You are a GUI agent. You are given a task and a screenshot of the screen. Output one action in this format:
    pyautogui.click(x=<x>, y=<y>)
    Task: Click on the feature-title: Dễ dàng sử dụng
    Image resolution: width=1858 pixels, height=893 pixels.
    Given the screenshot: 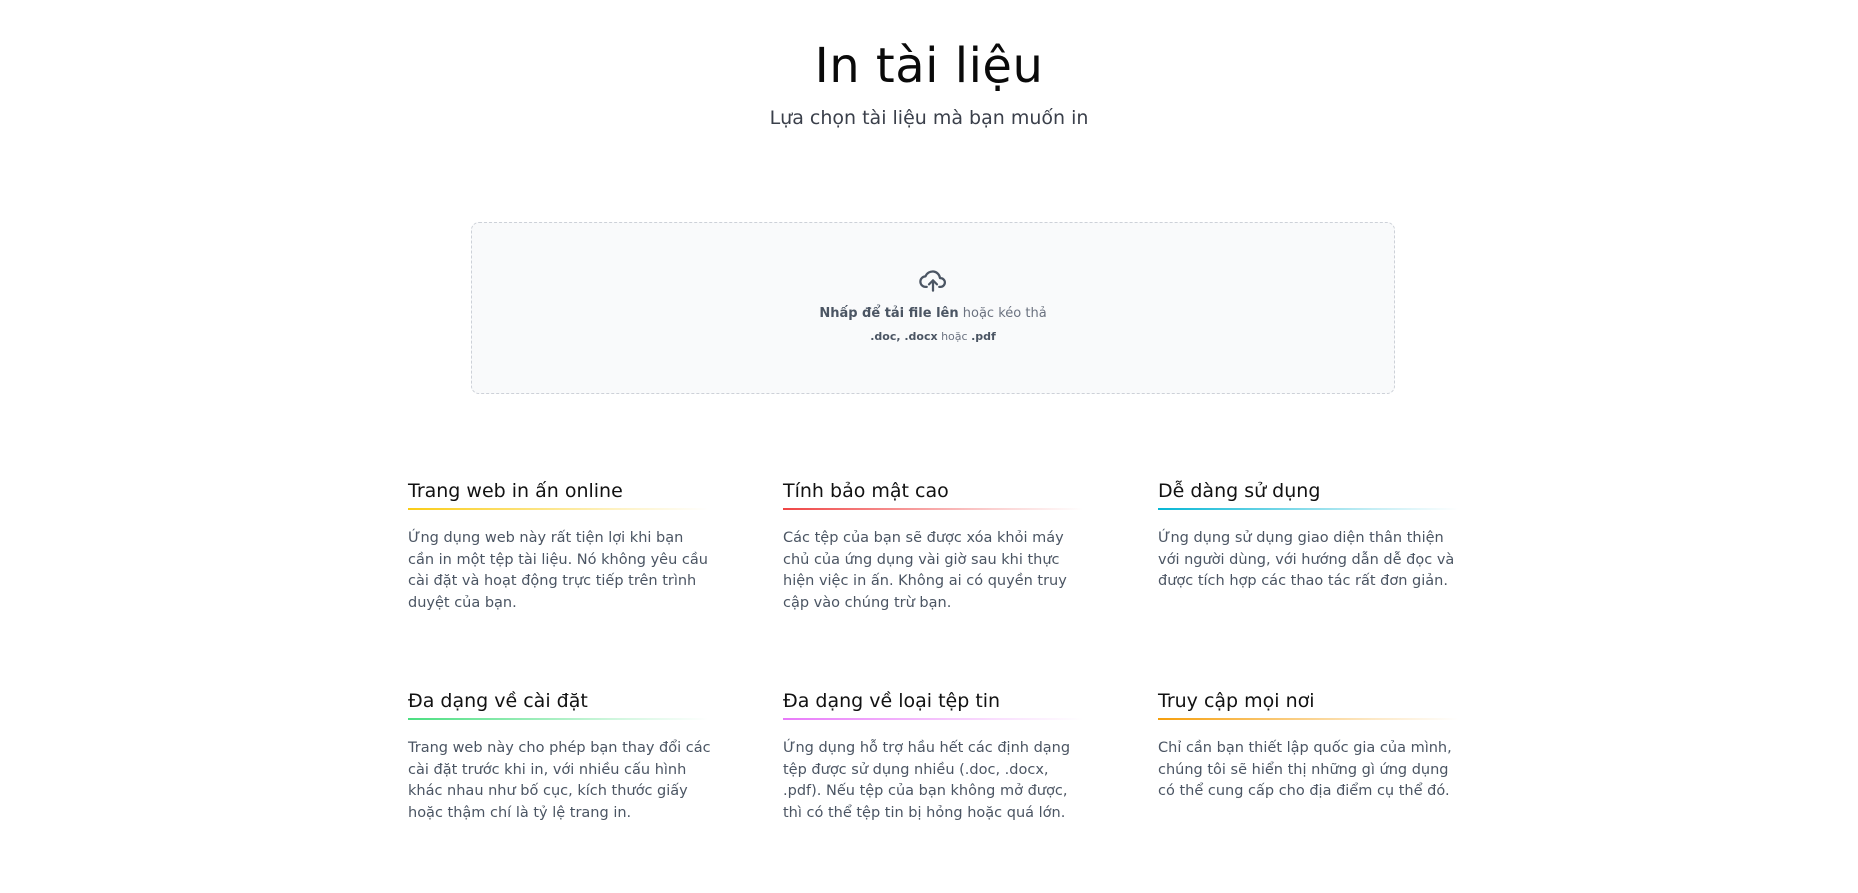 What is the action you would take?
    pyautogui.click(x=1239, y=491)
    